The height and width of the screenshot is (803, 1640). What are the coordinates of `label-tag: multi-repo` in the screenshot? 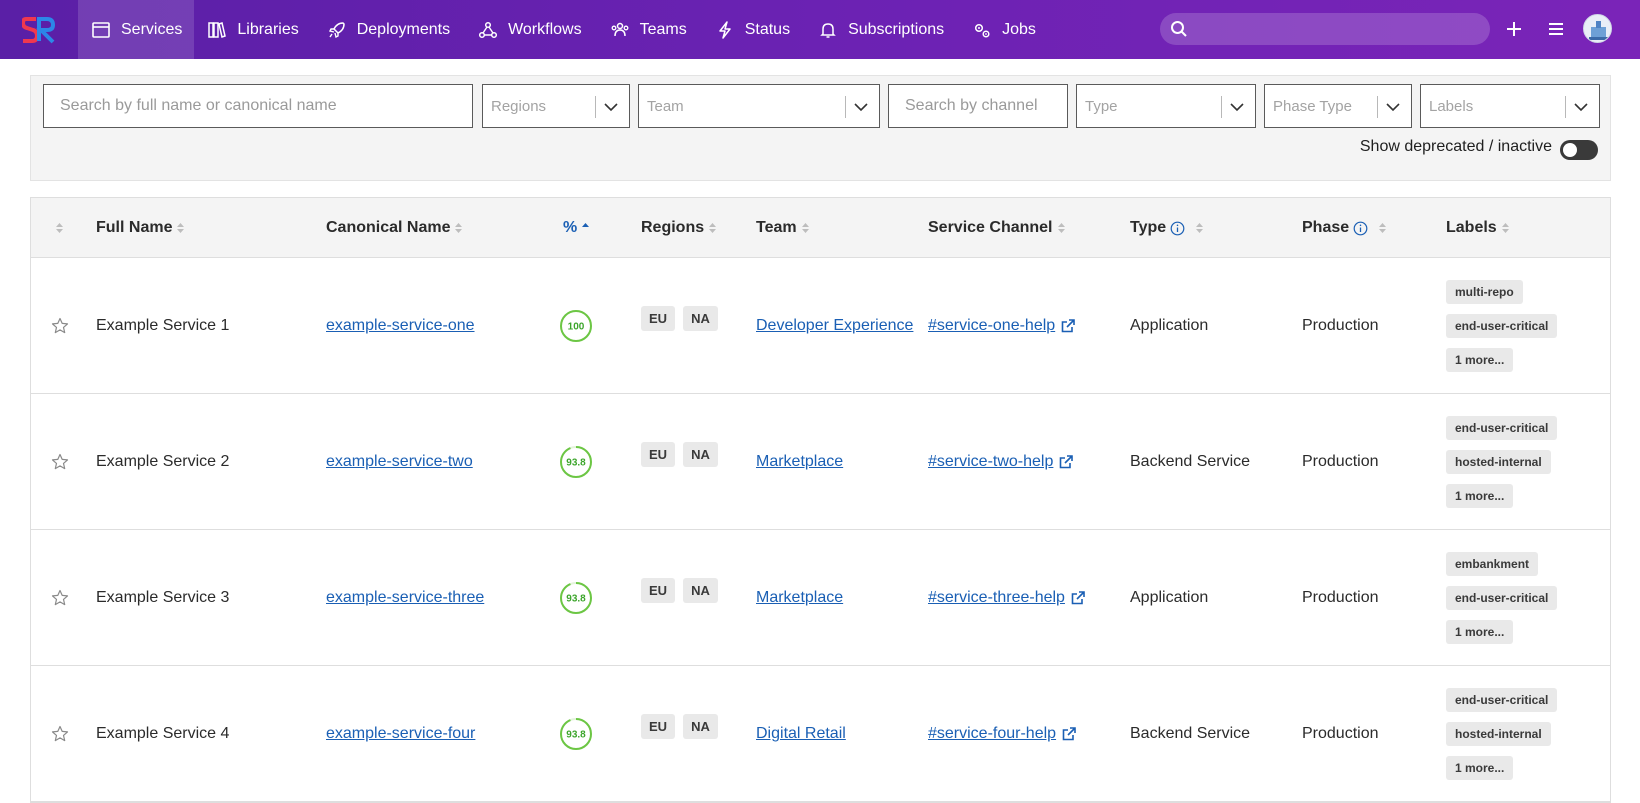 It's located at (1484, 292).